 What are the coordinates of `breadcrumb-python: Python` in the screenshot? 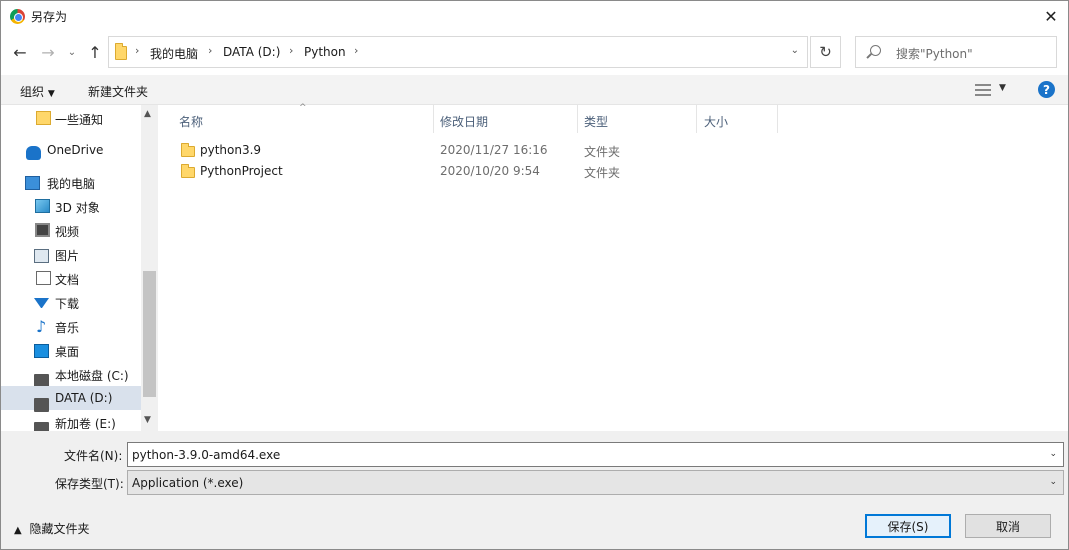 It's located at (325, 52).